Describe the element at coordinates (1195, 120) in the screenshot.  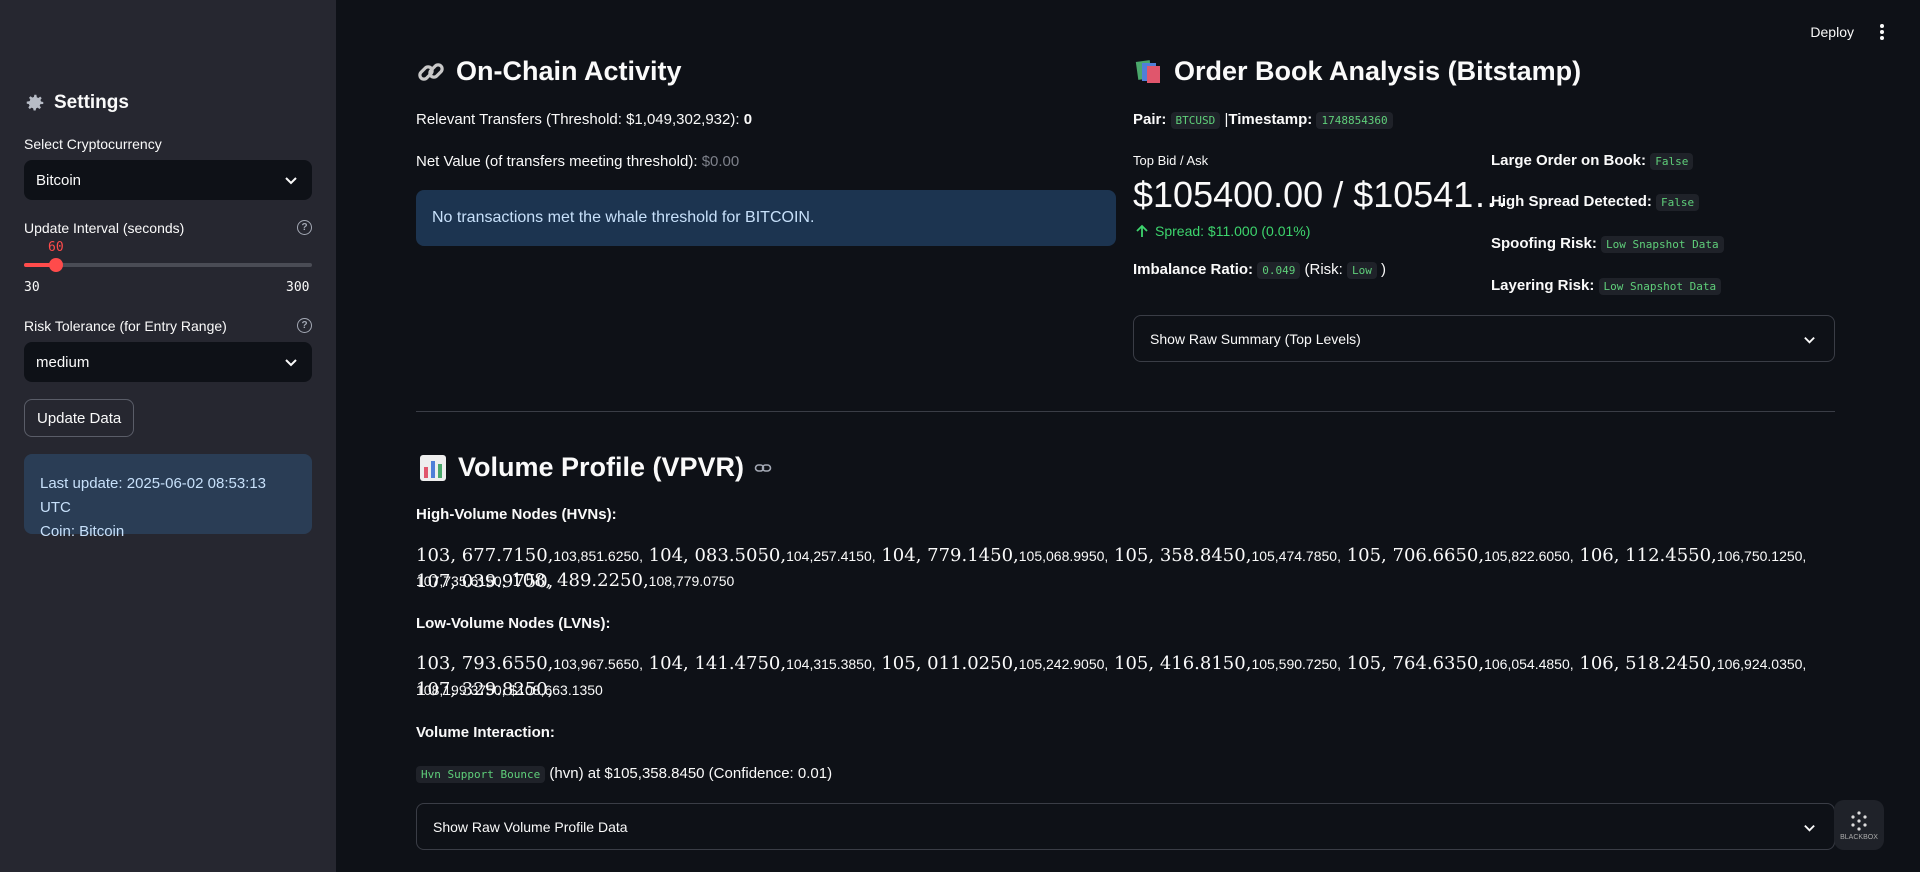
I see `pair-value: BTCUSD` at that location.